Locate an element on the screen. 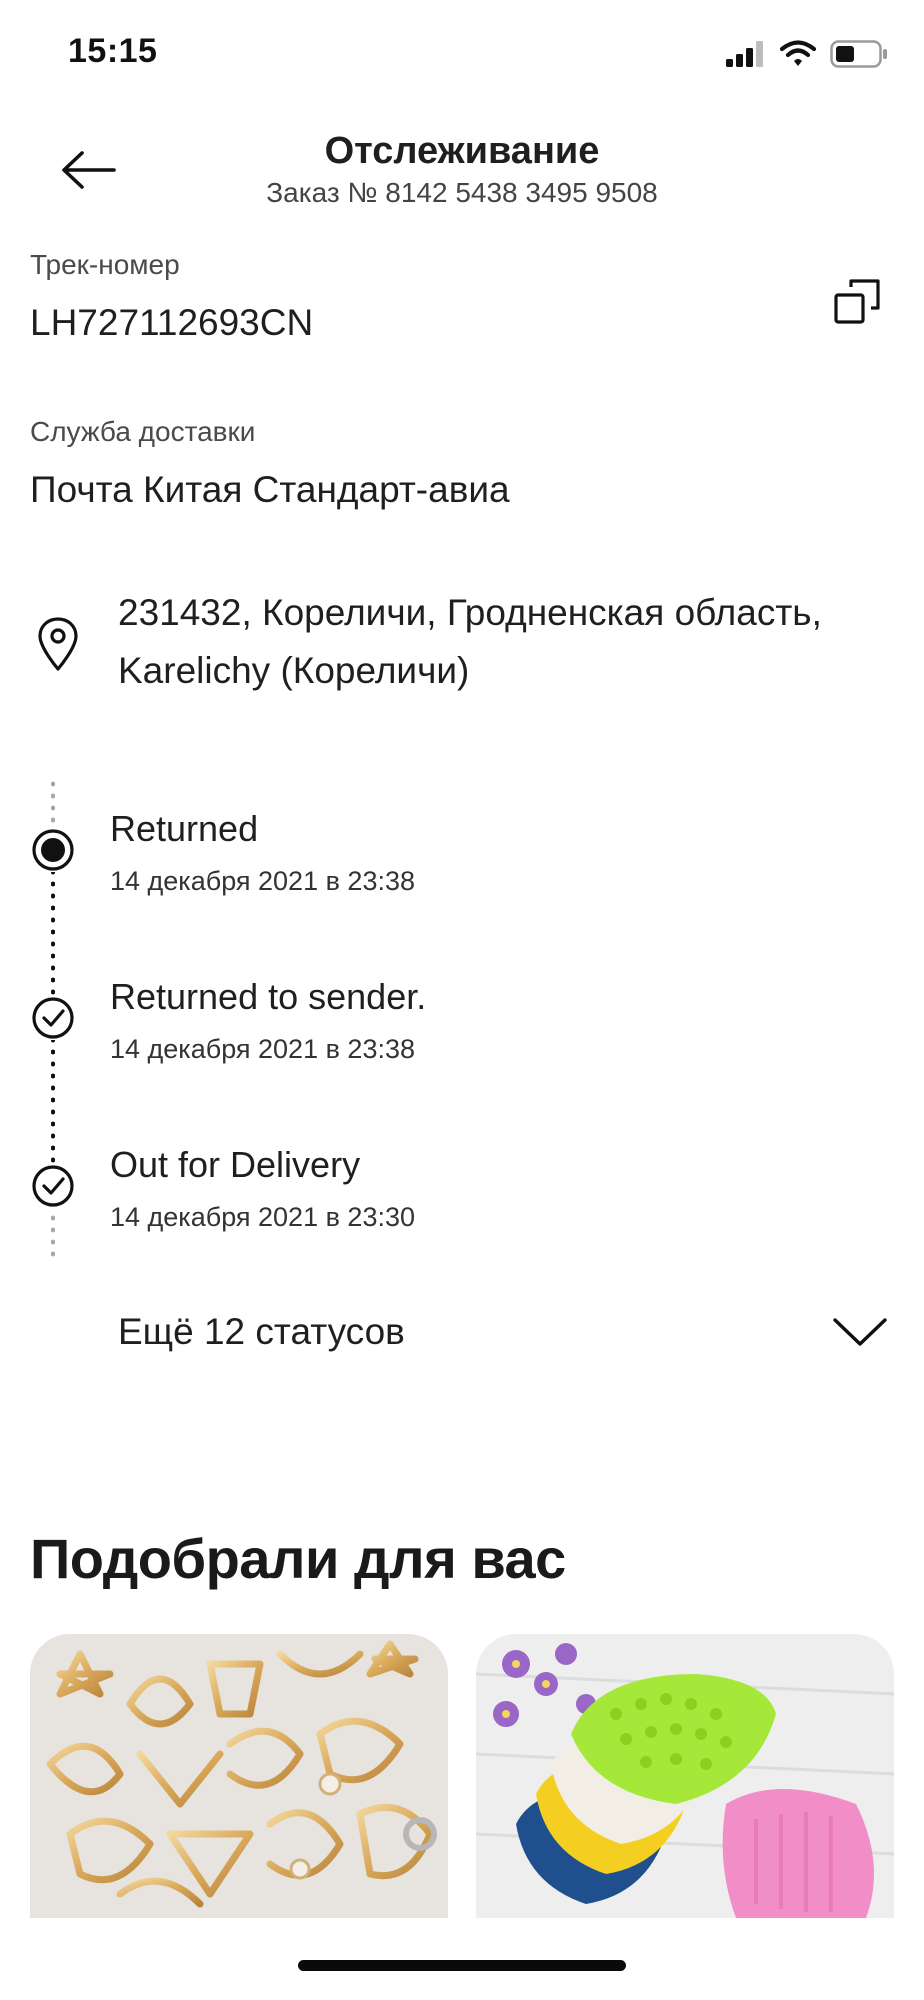  battery-icon is located at coordinates (858, 54).